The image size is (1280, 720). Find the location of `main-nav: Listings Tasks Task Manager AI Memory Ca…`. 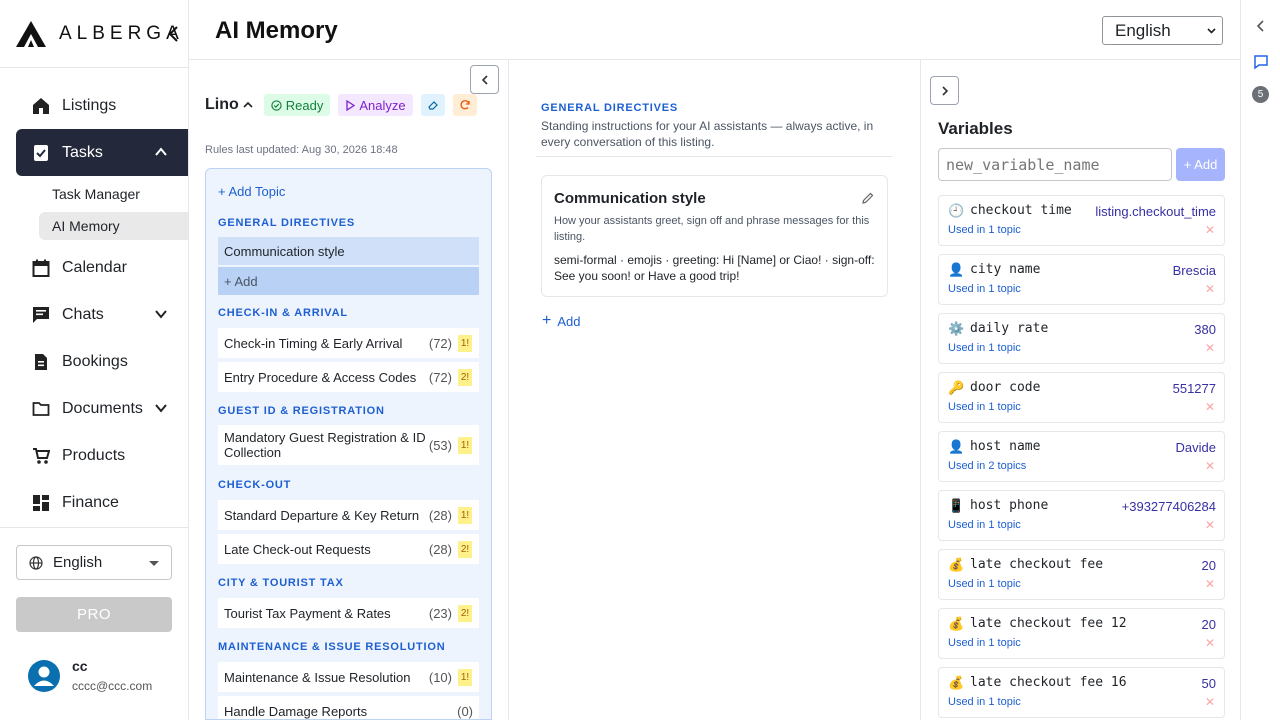

main-nav: Listings Tasks Task Manager AI Memory Ca… is located at coordinates (94, 297).